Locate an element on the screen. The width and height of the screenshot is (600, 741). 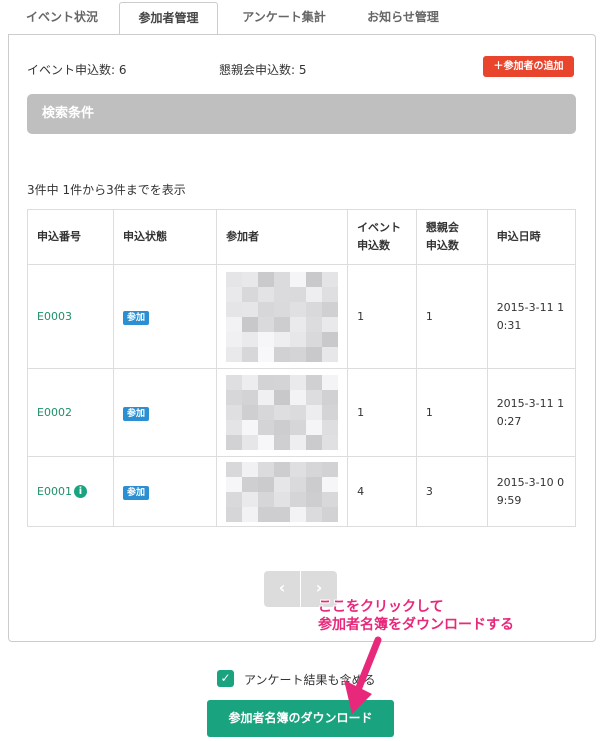
header-status: 申込状態 is located at coordinates (165, 237).